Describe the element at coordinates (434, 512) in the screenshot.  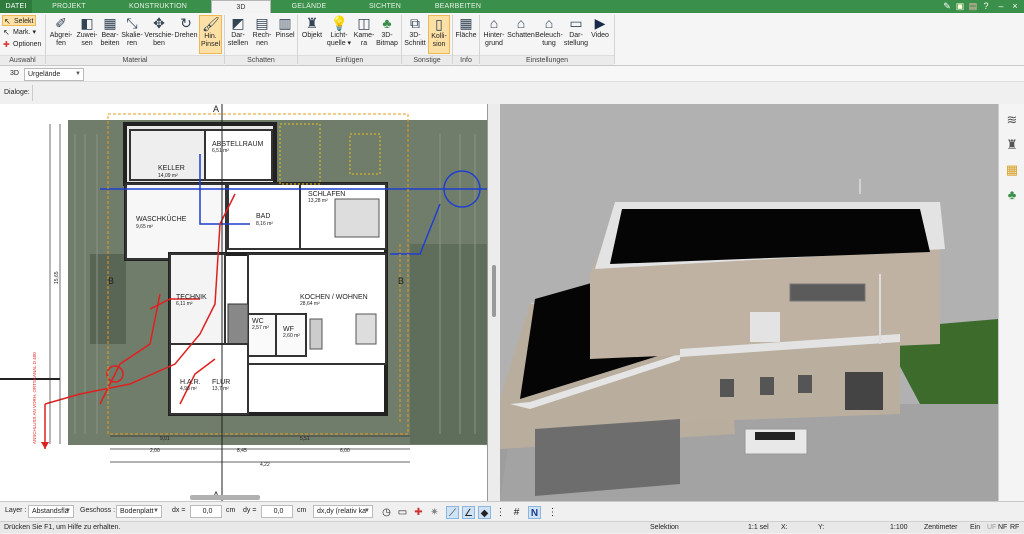
I see `gear-icon: ✷` at that location.